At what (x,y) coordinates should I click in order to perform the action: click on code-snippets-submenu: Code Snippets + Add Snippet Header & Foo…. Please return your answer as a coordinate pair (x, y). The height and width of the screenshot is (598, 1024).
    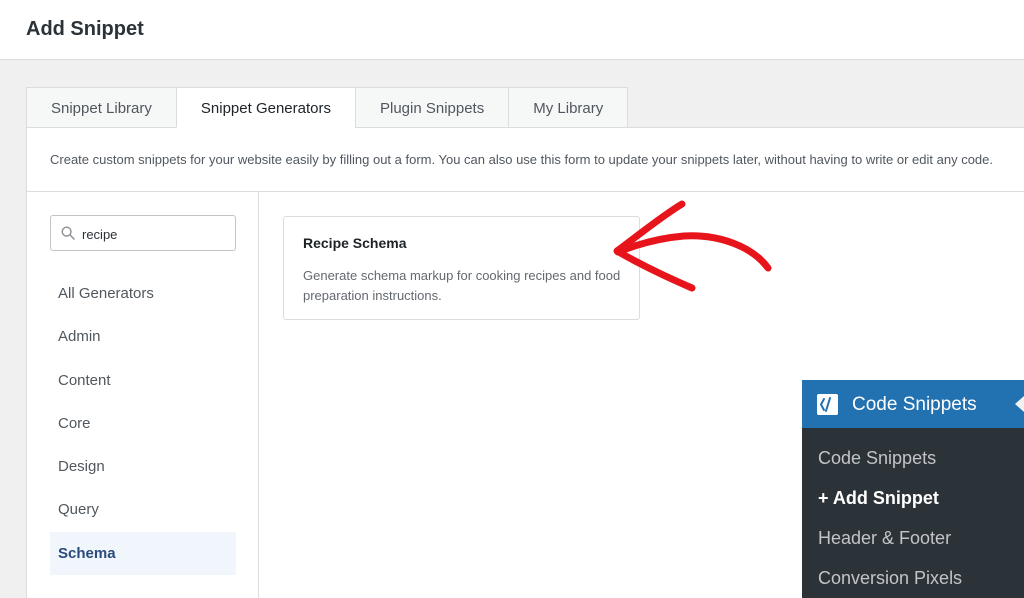
    Looking at the image, I should click on (913, 518).